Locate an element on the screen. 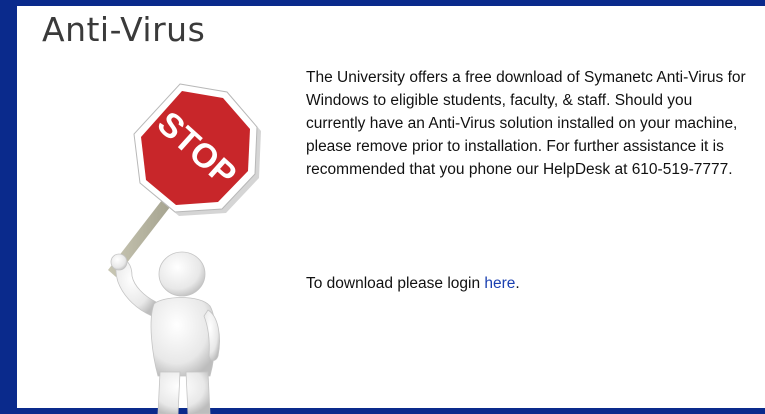  page-title: Anti-Virus is located at coordinates (124, 29).